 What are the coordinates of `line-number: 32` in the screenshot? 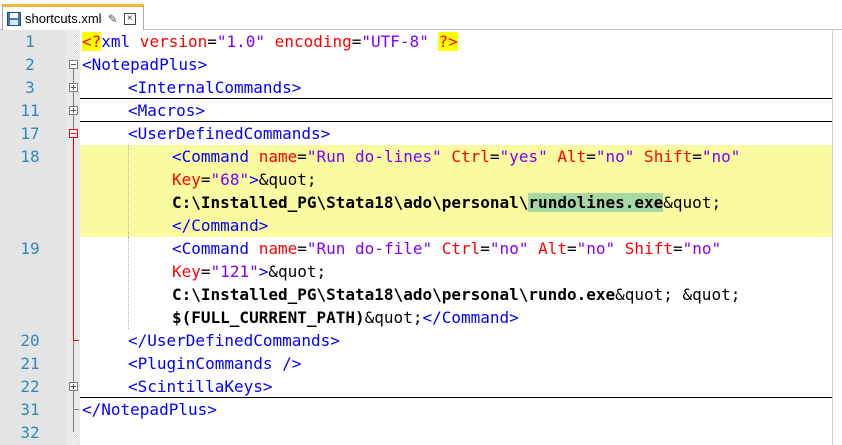 It's located at (30, 432).